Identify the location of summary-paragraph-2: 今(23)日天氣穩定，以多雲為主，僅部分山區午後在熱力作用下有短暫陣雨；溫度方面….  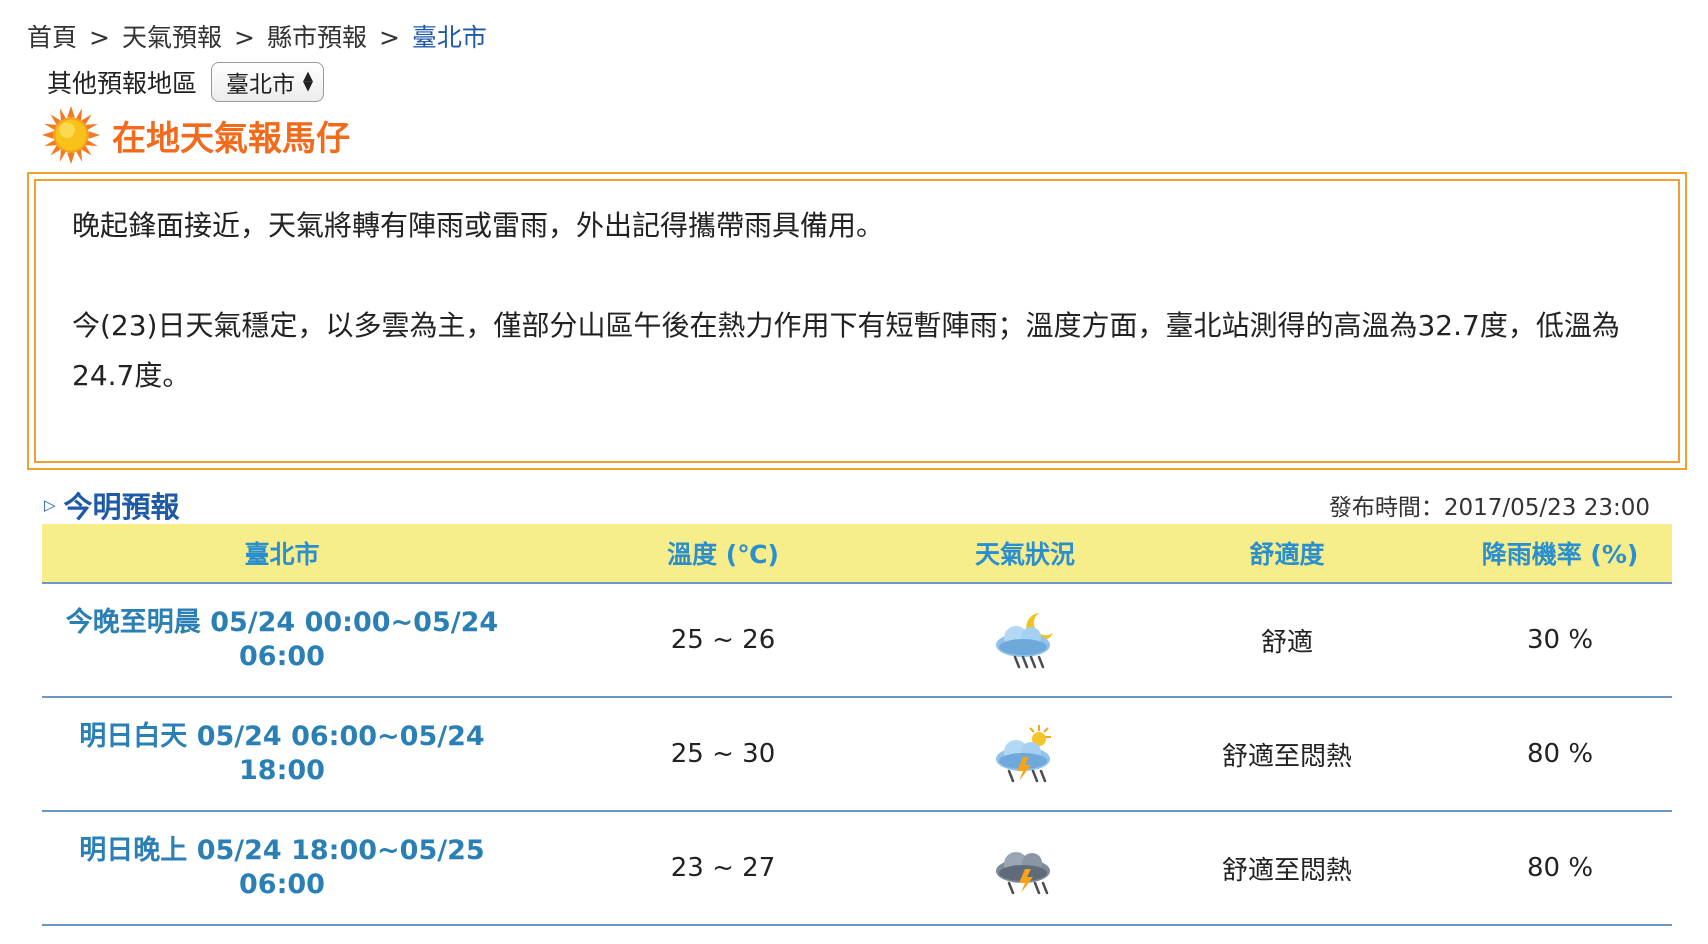
(846, 350).